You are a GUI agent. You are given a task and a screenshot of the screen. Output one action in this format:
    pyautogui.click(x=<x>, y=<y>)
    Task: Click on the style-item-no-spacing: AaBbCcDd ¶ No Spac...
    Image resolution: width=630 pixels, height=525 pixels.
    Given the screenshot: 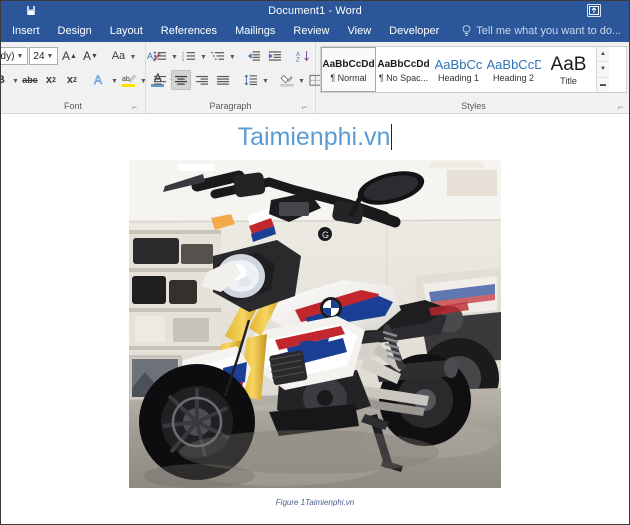 What is the action you would take?
    pyautogui.click(x=403, y=69)
    